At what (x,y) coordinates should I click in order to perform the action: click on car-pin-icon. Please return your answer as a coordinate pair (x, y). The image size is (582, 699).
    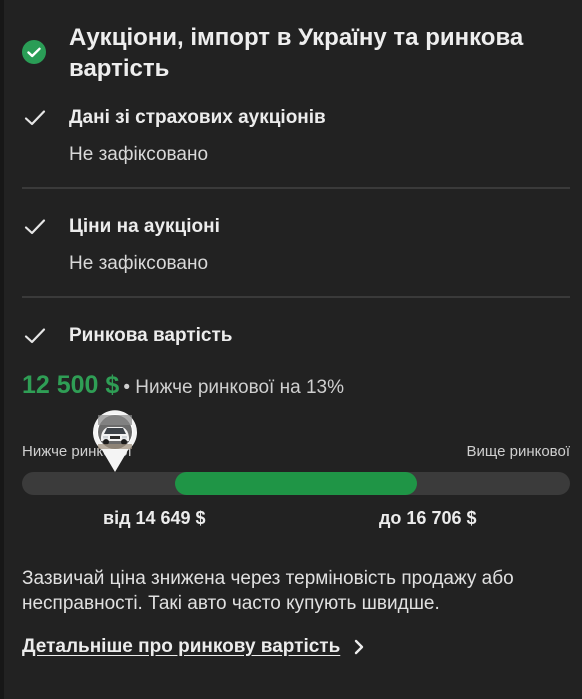
    Looking at the image, I should click on (115, 441).